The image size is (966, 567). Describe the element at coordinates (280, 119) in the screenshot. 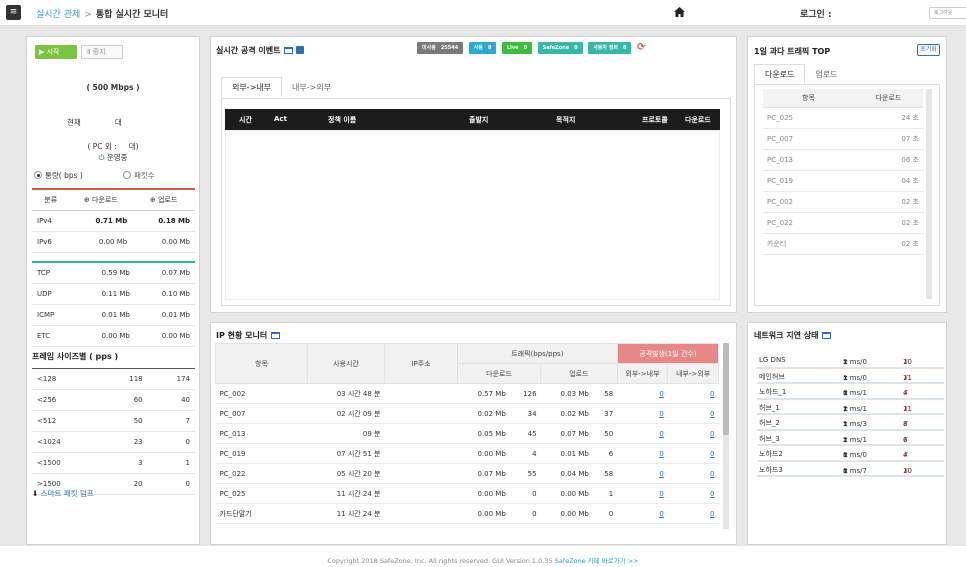

I see `col-act: Act` at that location.